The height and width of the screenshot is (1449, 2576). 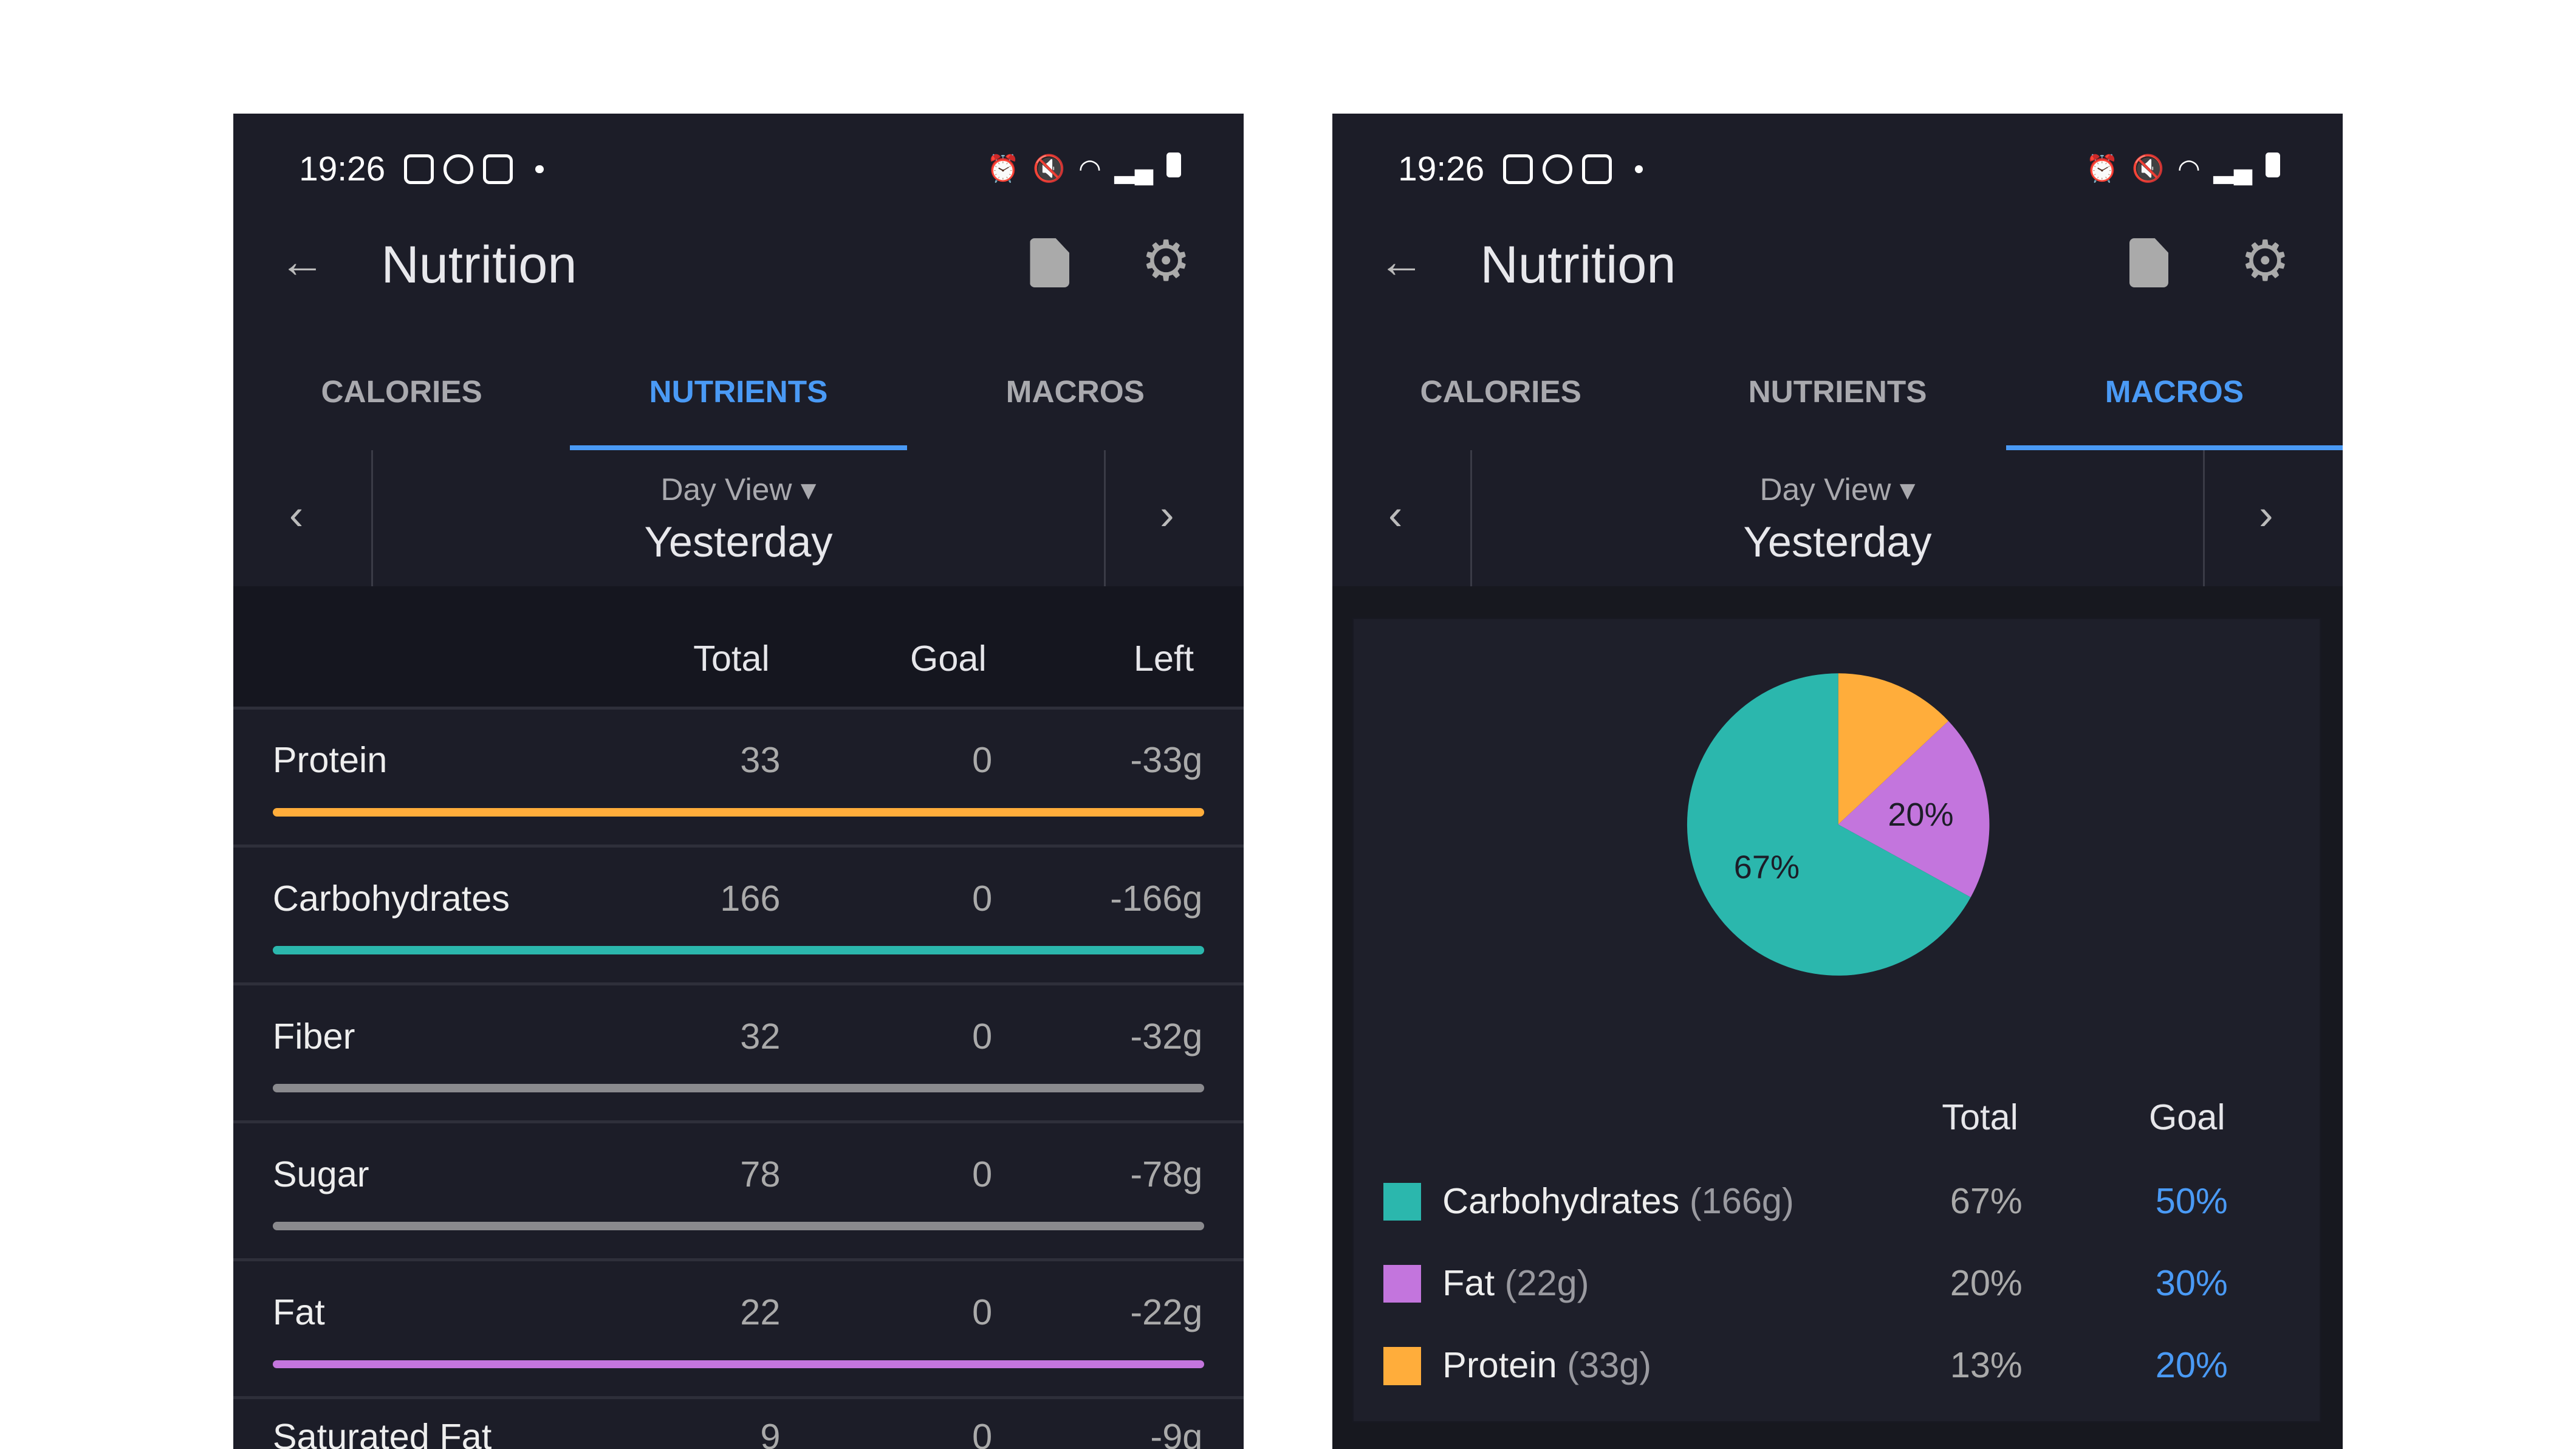 What do you see at coordinates (1843, 1286) in the screenshot?
I see `legend-row: Fat (22g) 20% 30%` at bounding box center [1843, 1286].